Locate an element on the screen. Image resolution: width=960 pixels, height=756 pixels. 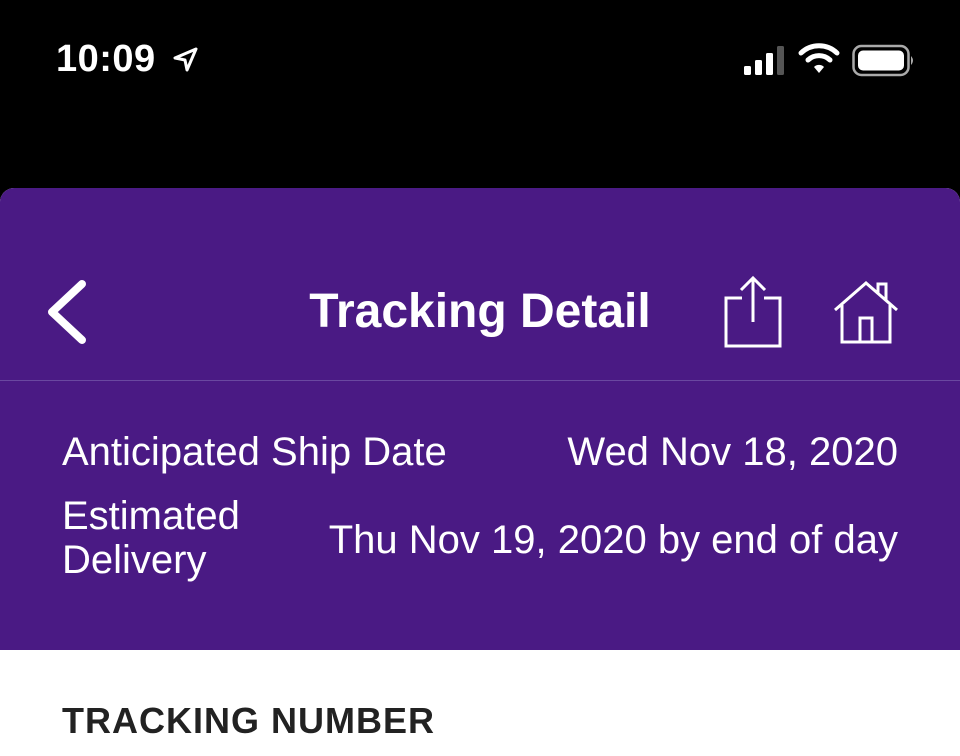
status-time: 10:09 is located at coordinates (106, 59).